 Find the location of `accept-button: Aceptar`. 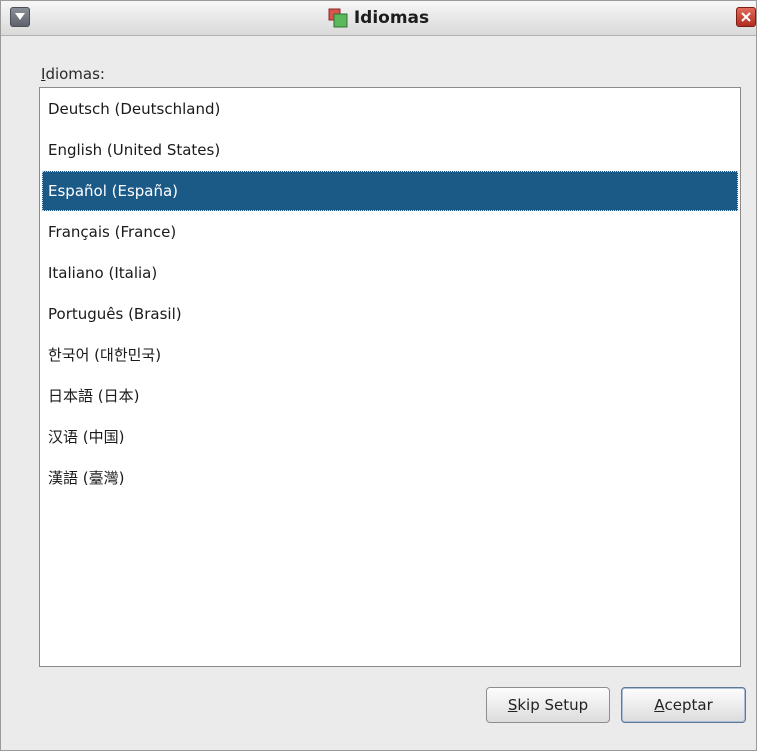

accept-button: Aceptar is located at coordinates (683, 705).